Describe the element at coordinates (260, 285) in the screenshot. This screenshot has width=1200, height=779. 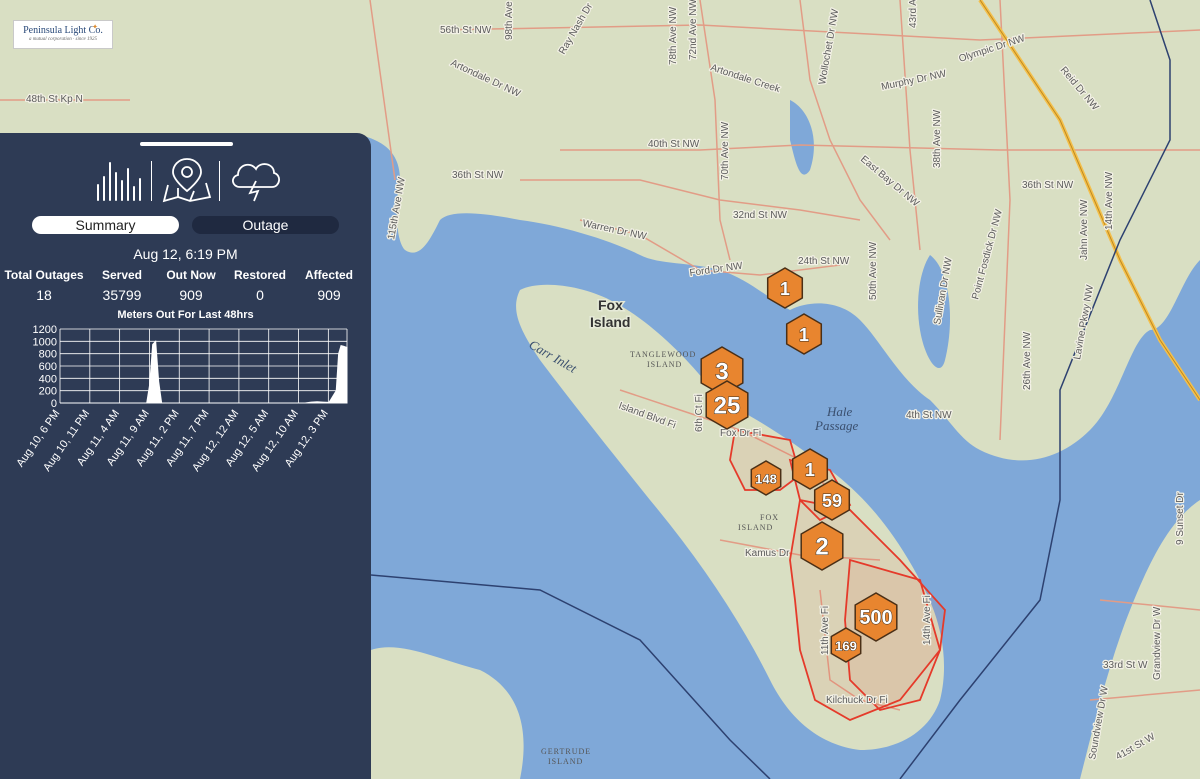
I see `stat-restored: Restored 0` at that location.